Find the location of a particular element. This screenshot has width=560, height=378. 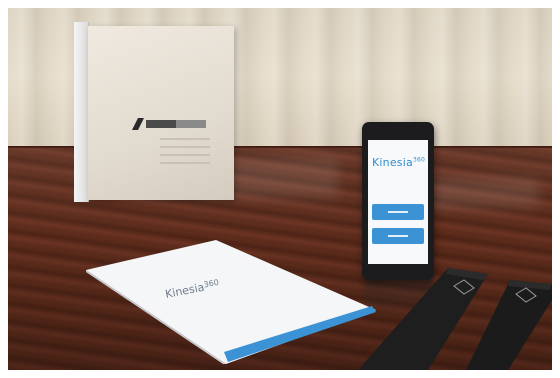

app-button-secondary is located at coordinates (398, 236).